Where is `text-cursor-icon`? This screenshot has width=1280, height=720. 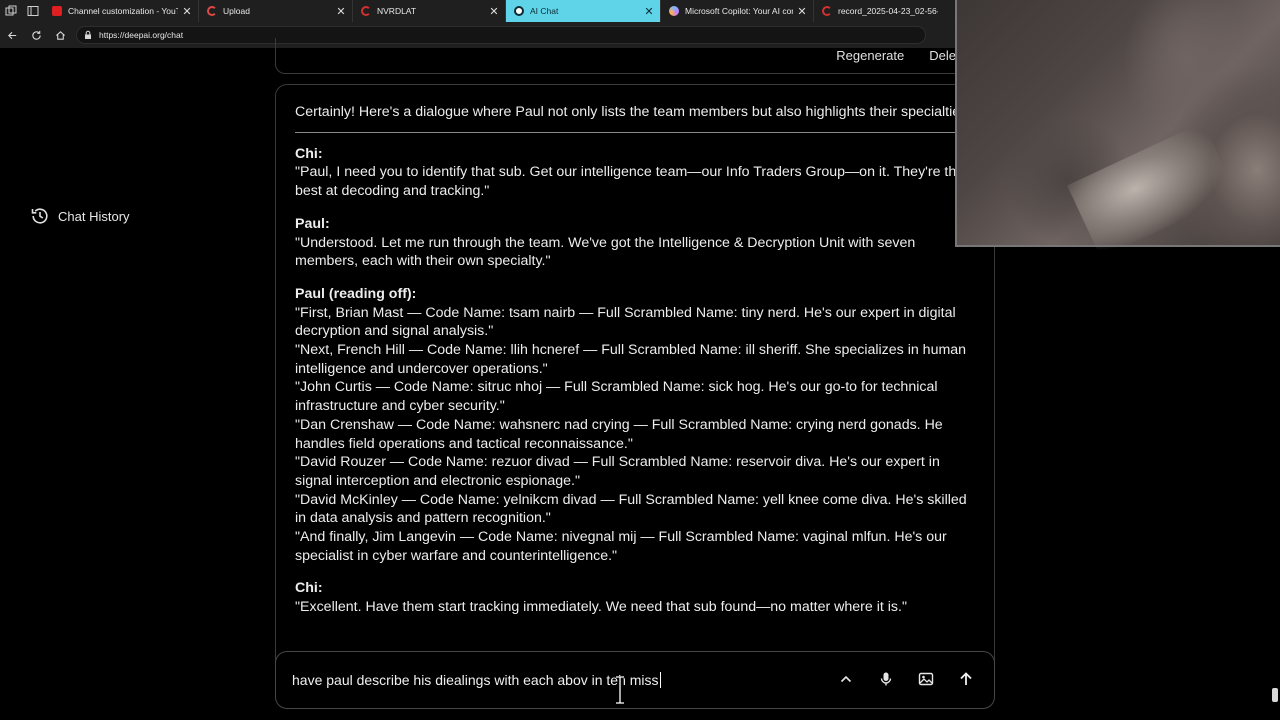
text-cursor-icon is located at coordinates (620, 690).